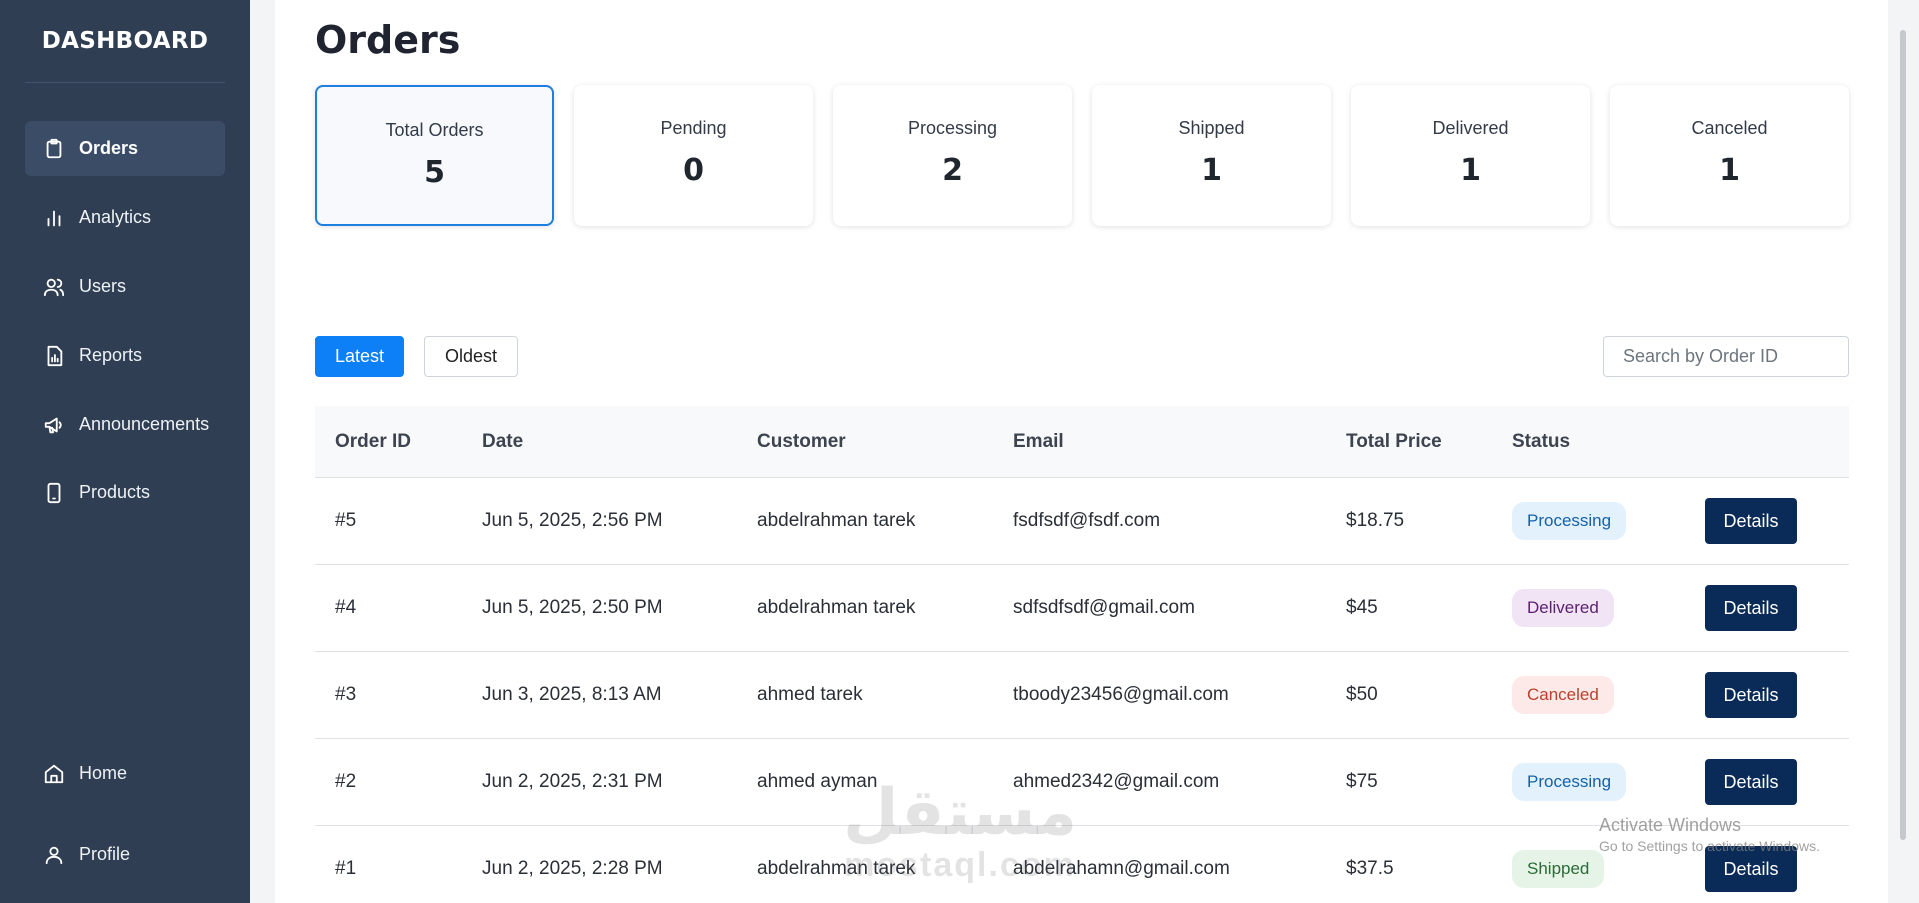 This screenshot has height=903, width=1919. I want to click on email-cell: tboody23456@gmail.com, so click(1121, 694).